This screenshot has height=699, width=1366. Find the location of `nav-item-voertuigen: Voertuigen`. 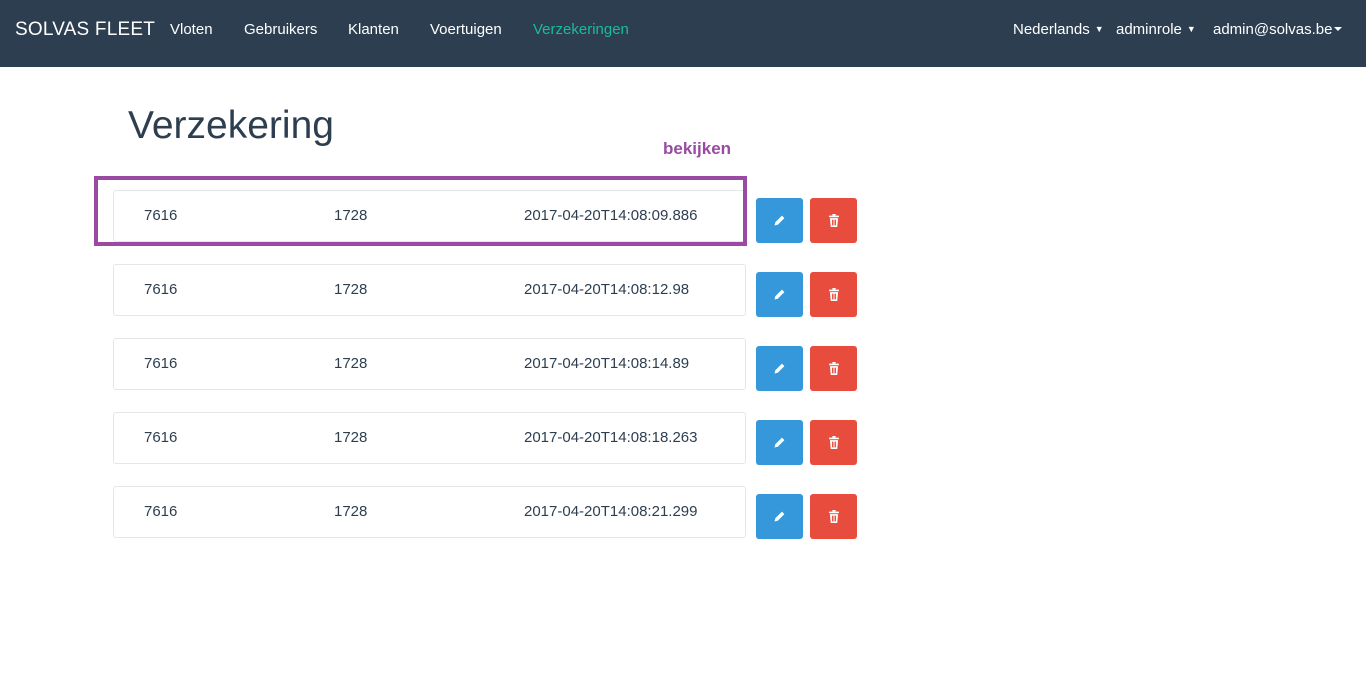

nav-item-voertuigen: Voertuigen is located at coordinates (466, 29).